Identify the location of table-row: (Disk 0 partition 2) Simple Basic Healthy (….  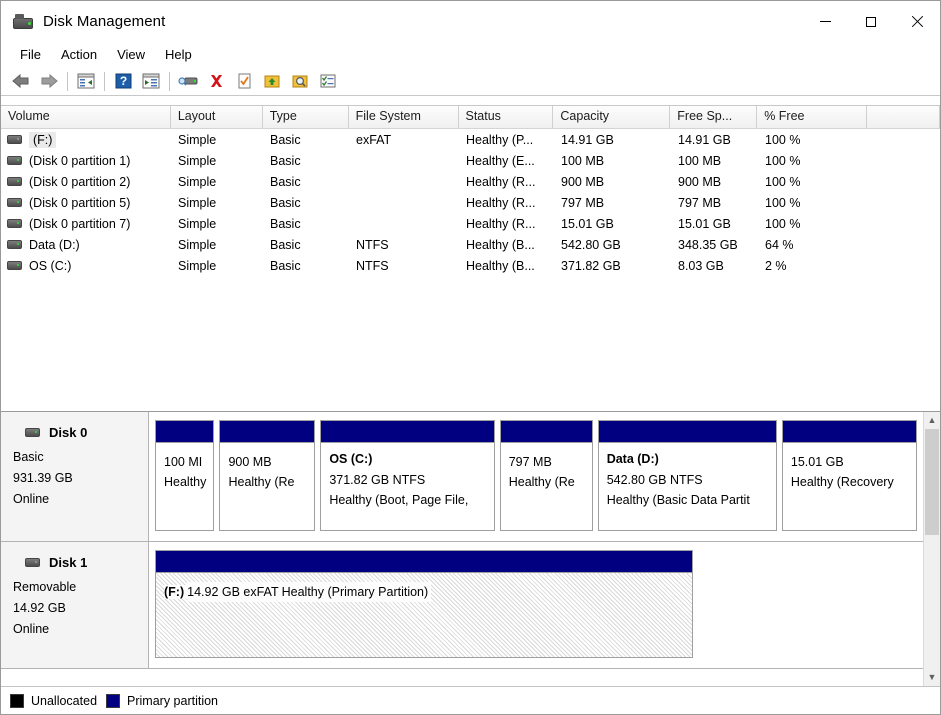
(470, 181).